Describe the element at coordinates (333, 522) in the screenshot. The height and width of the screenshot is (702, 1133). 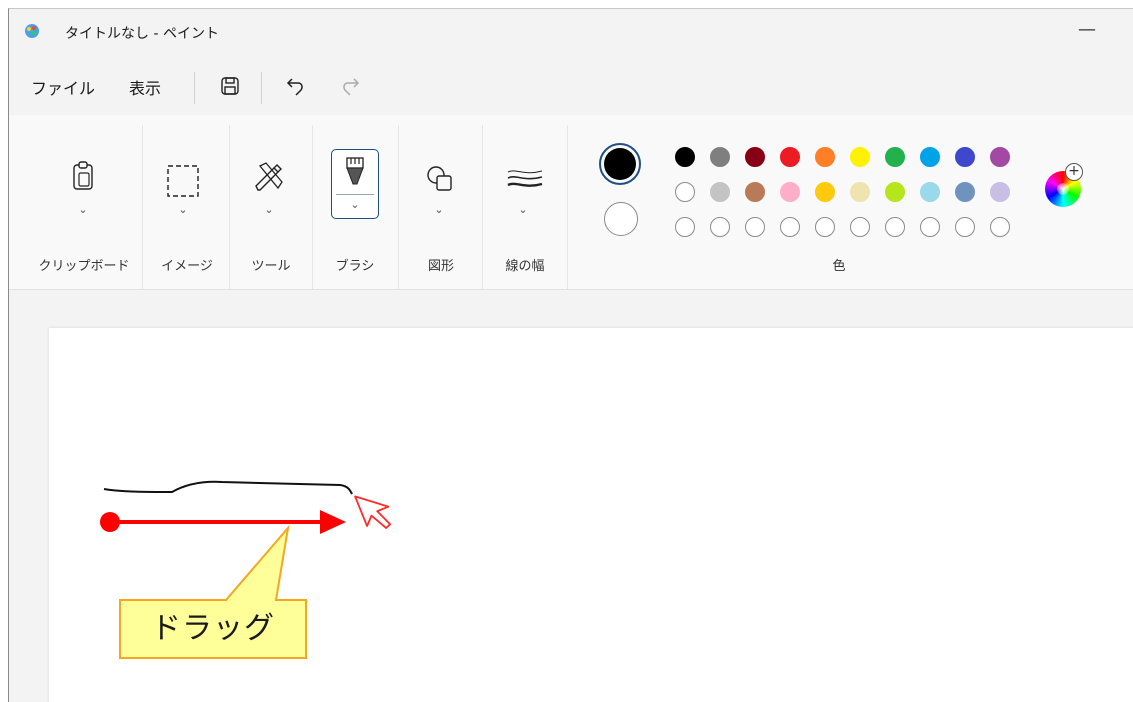
I see `drag-arrow-head` at that location.